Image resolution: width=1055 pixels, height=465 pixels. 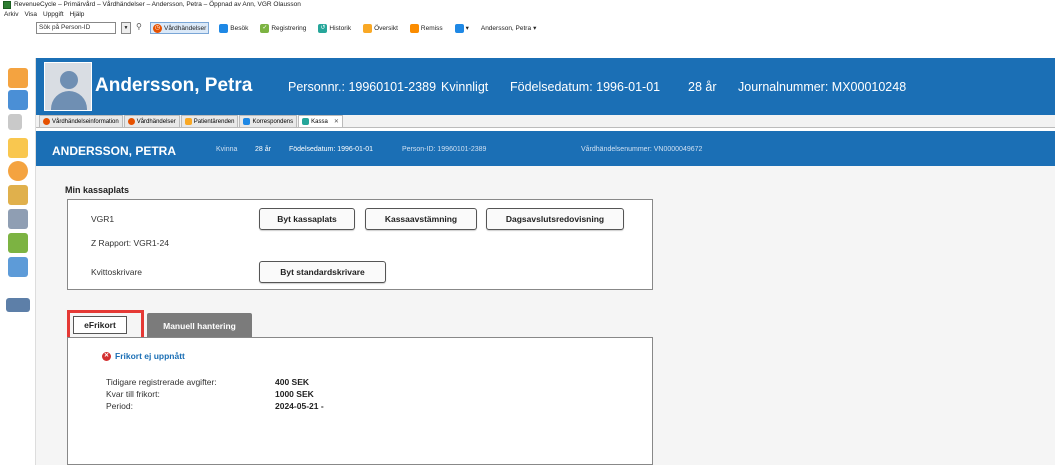 I want to click on register-icon, so click(x=18, y=219).